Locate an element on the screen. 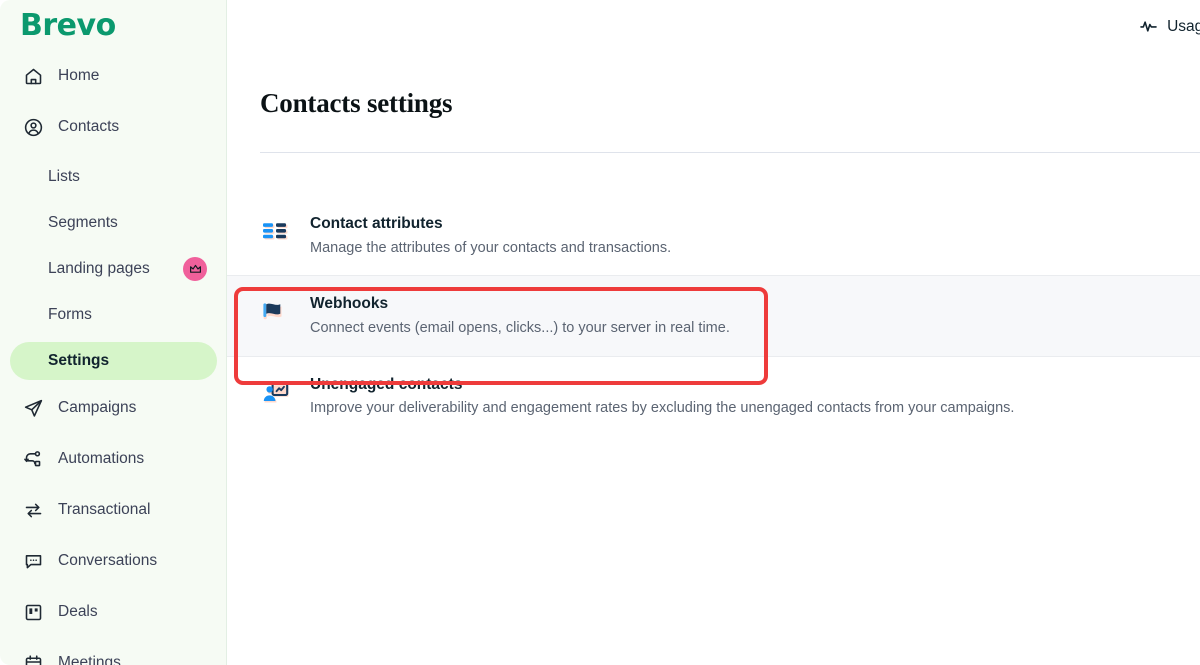  sidebar-item-label: Settings is located at coordinates (79, 360).